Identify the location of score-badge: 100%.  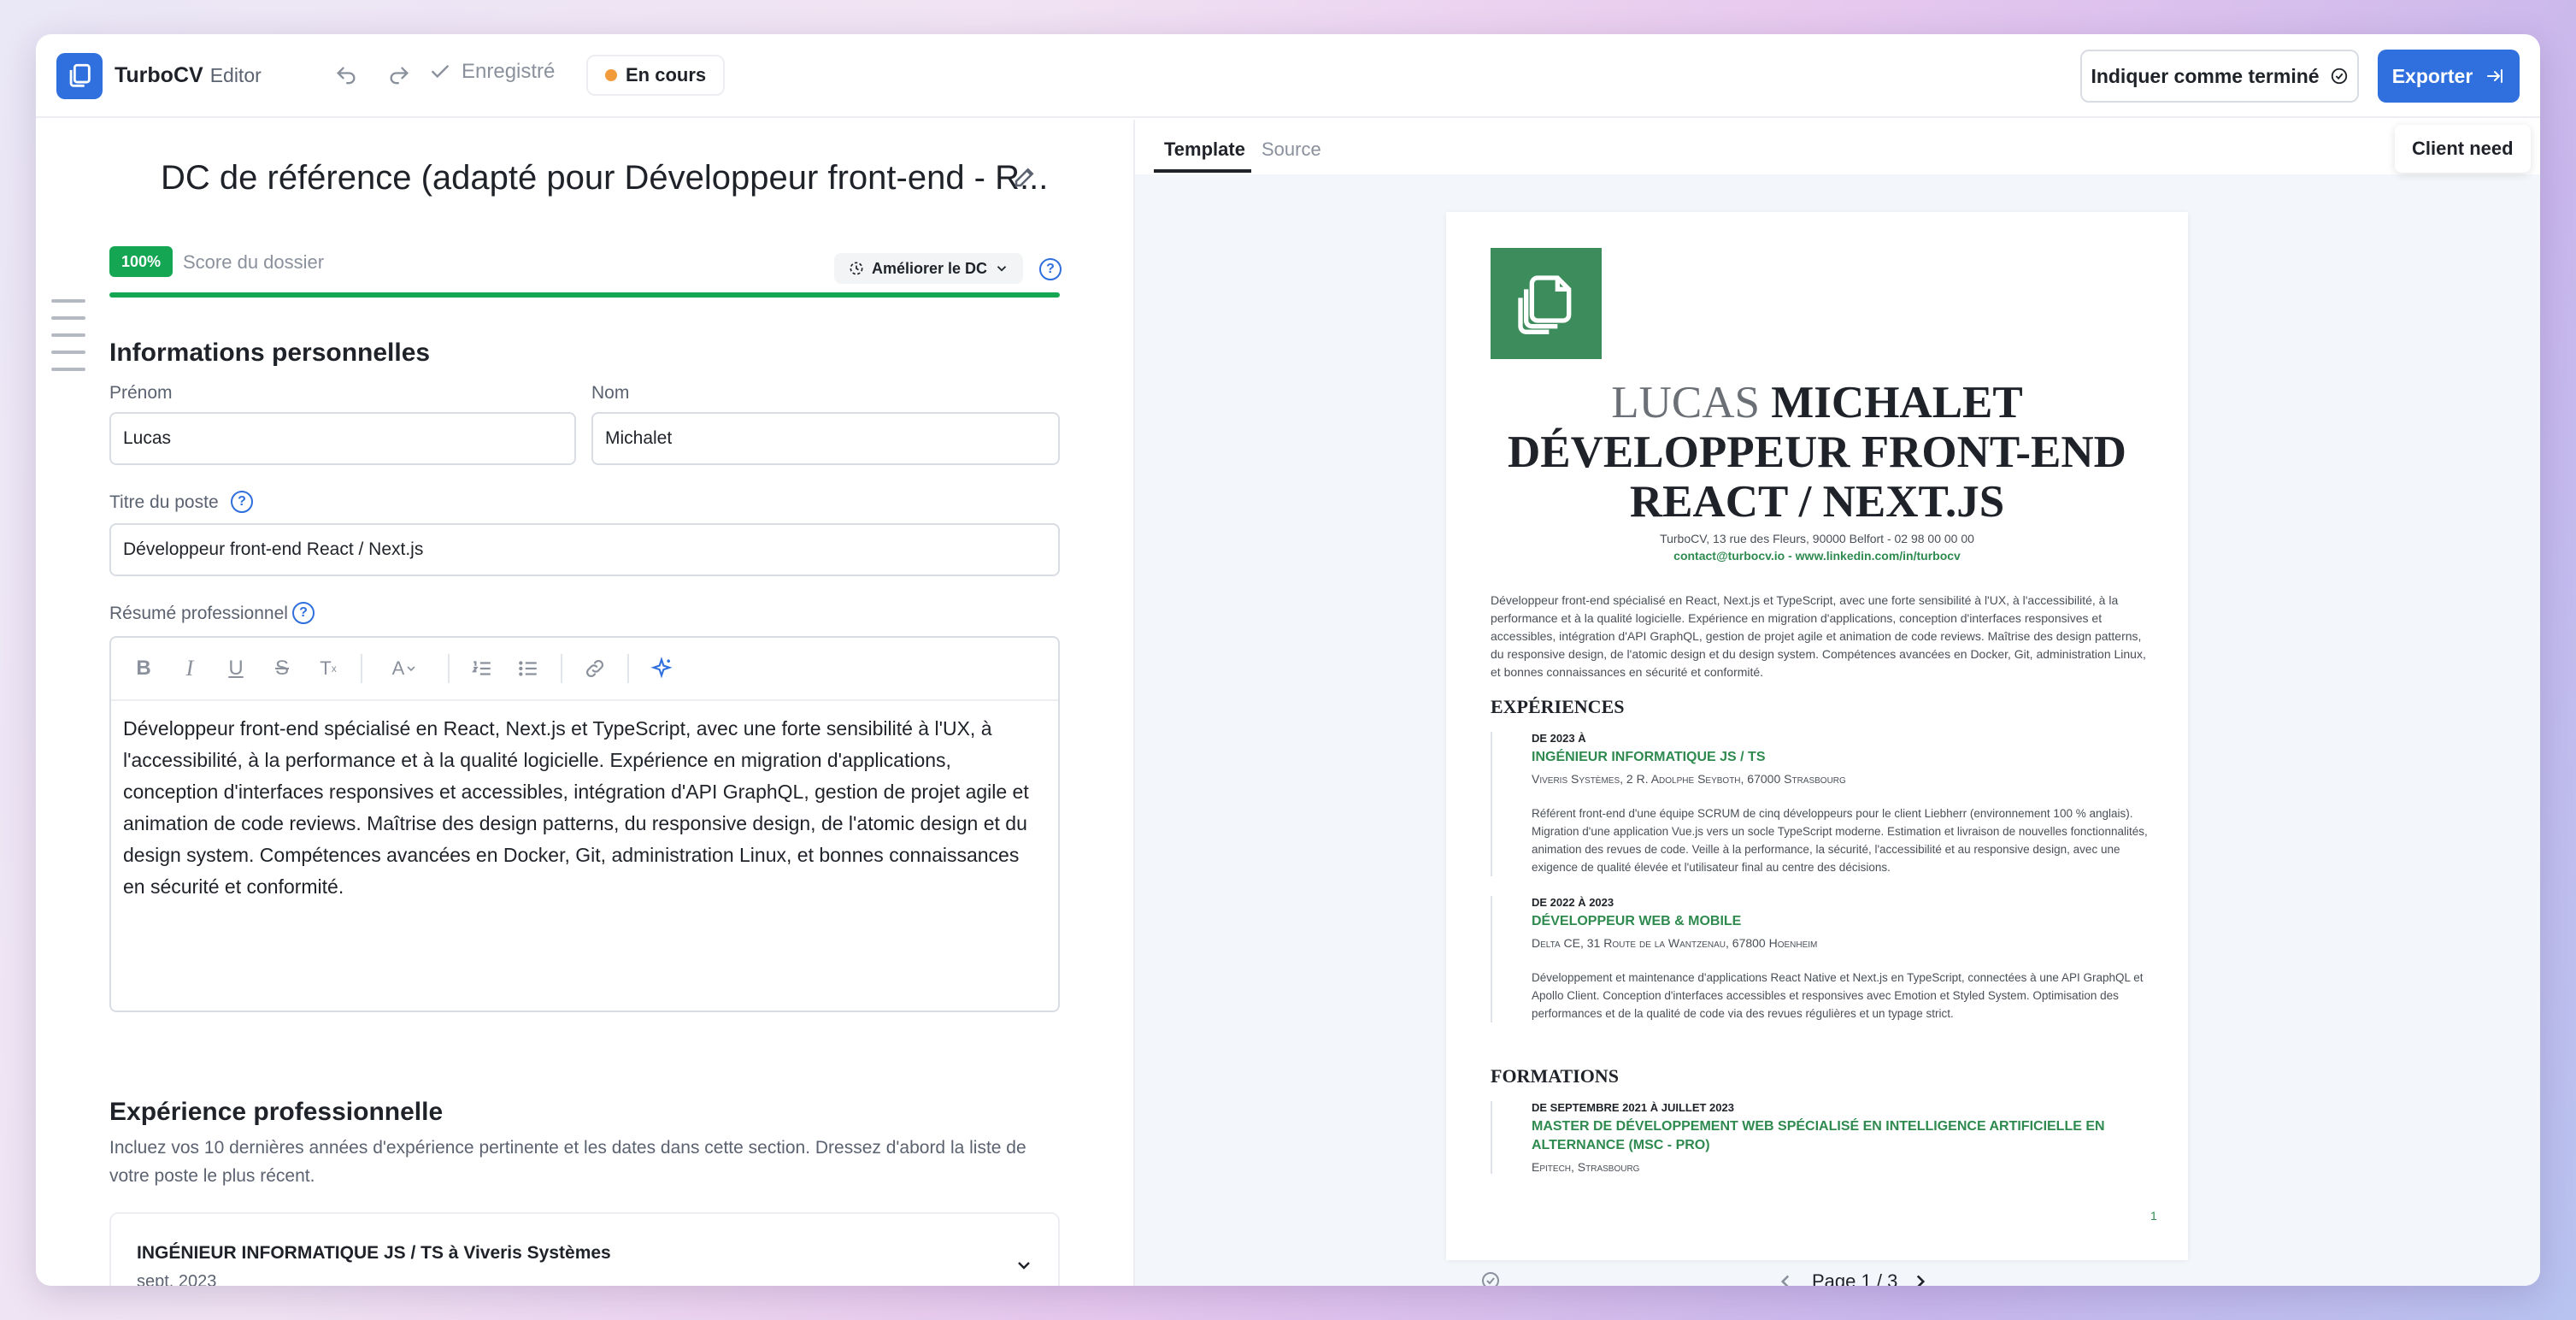
(141, 261).